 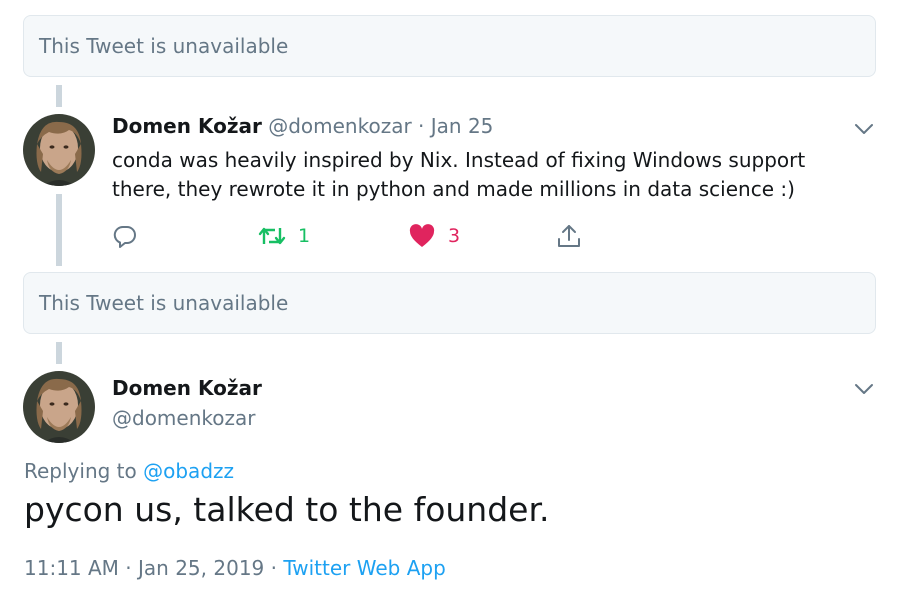 I want to click on replying-to: Replying to @obadzz, so click(x=129, y=471).